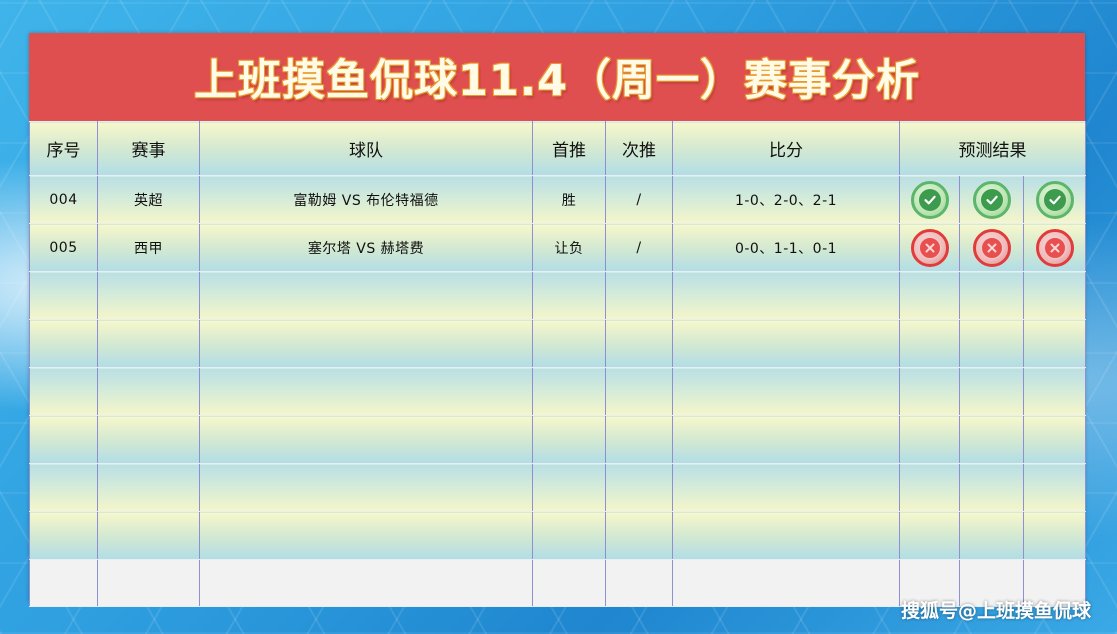 This screenshot has width=1117, height=634. Describe the element at coordinates (569, 247) in the screenshot. I see `cell-first-pick: 让负` at that location.